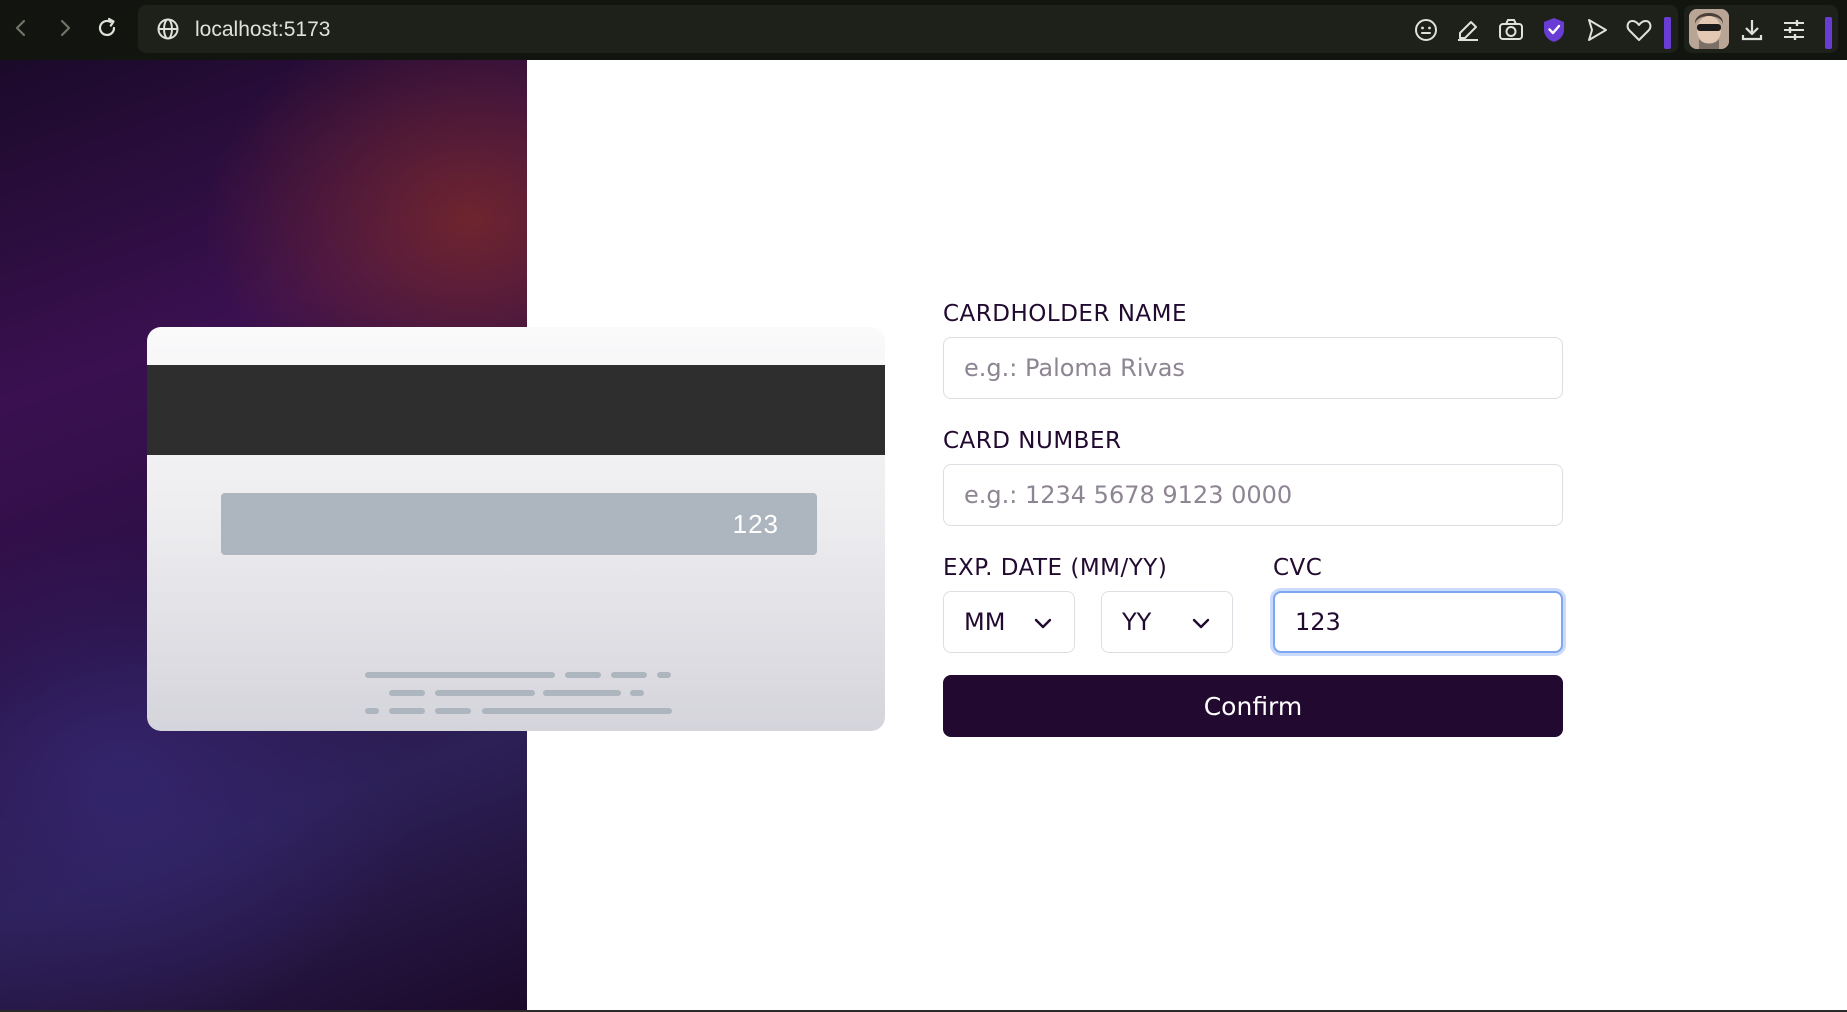  I want to click on confirm-button: Confirm, so click(1253, 706).